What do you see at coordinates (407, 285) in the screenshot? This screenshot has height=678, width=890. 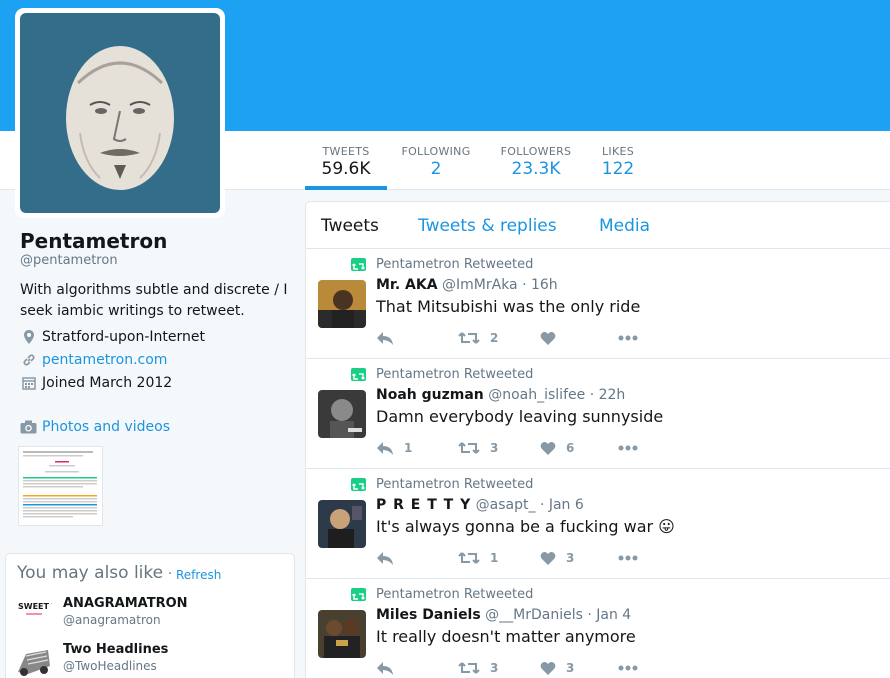 I see `tweet-author-name: Mr. AKA` at bounding box center [407, 285].